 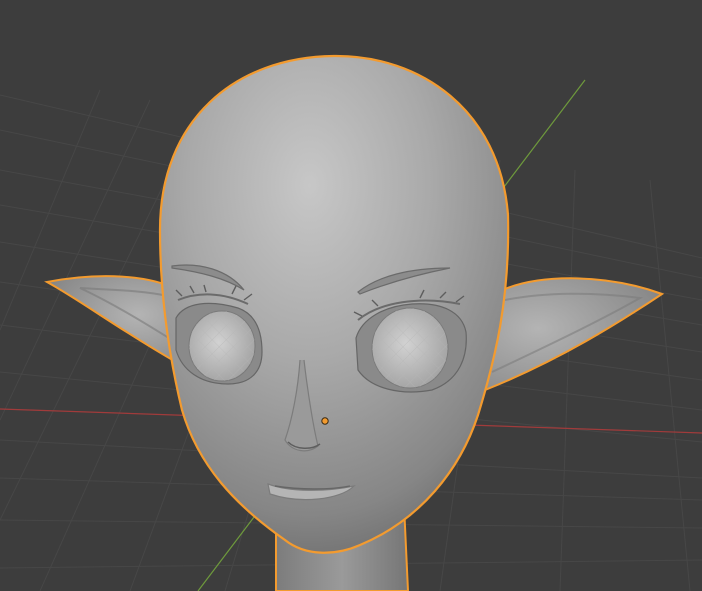 What do you see at coordinates (574, 334) in the screenshot?
I see `right-ear` at bounding box center [574, 334].